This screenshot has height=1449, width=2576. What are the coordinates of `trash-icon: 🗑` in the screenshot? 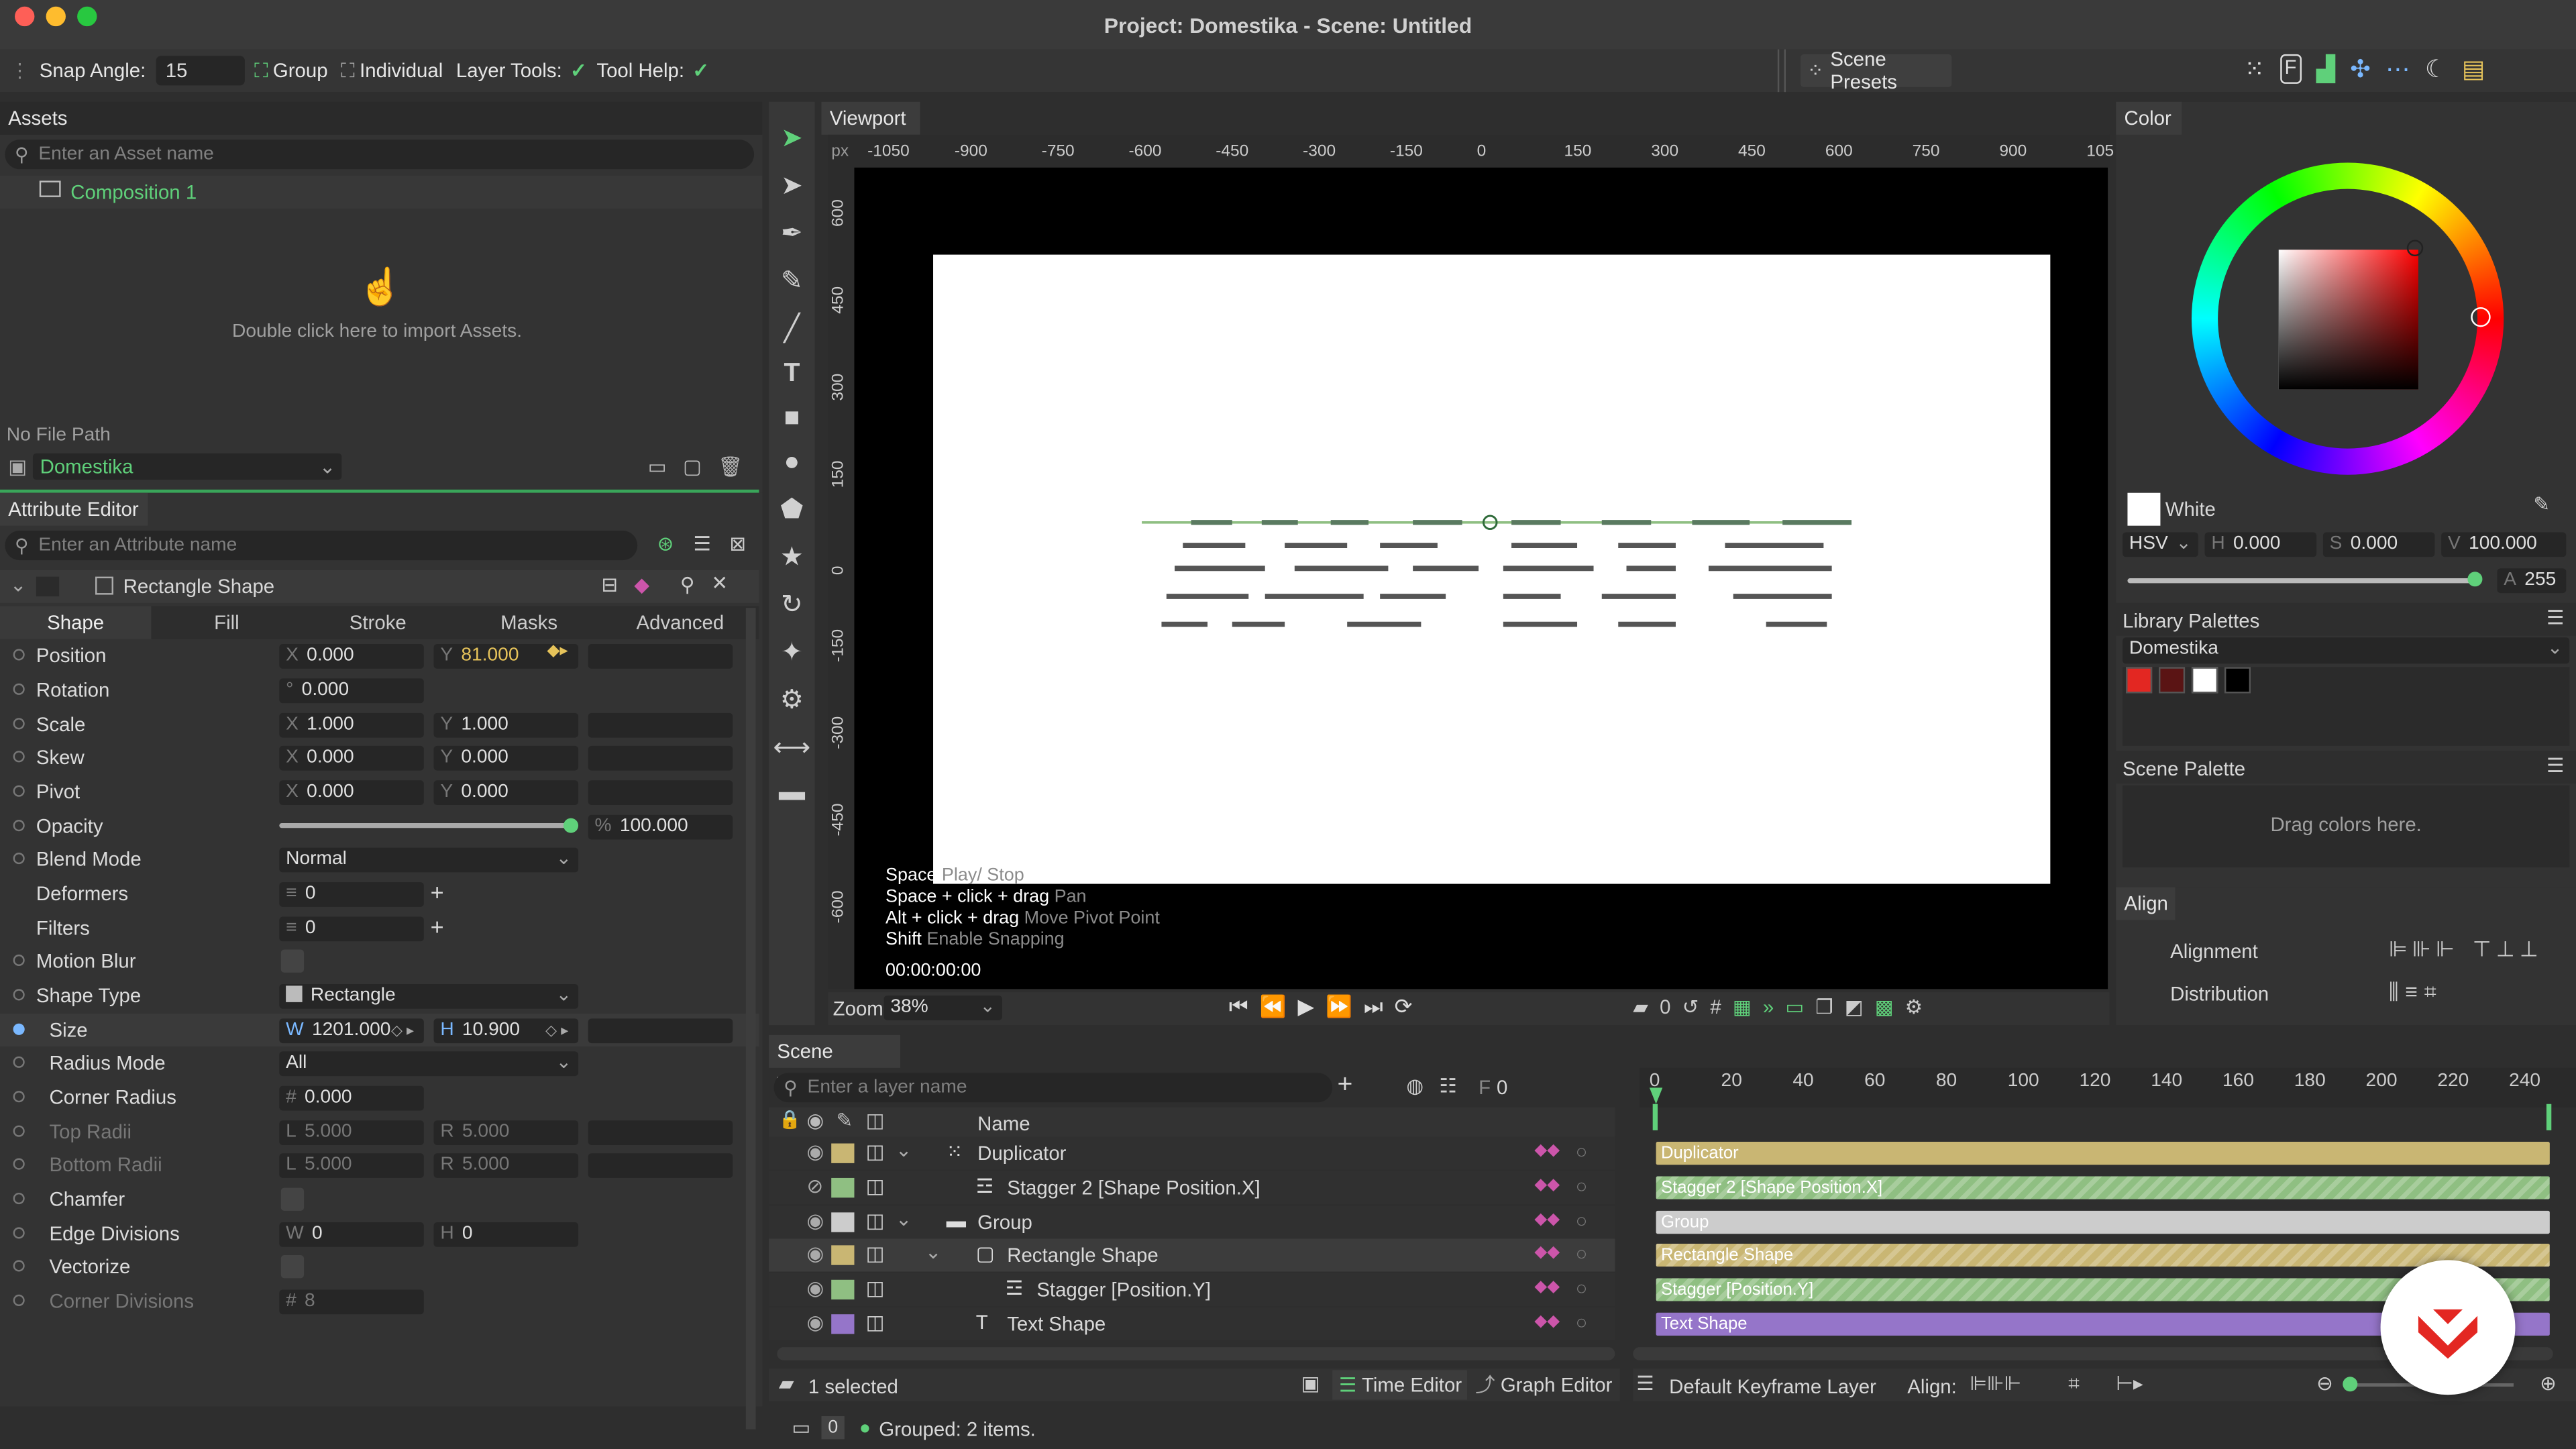 It's located at (730, 466).